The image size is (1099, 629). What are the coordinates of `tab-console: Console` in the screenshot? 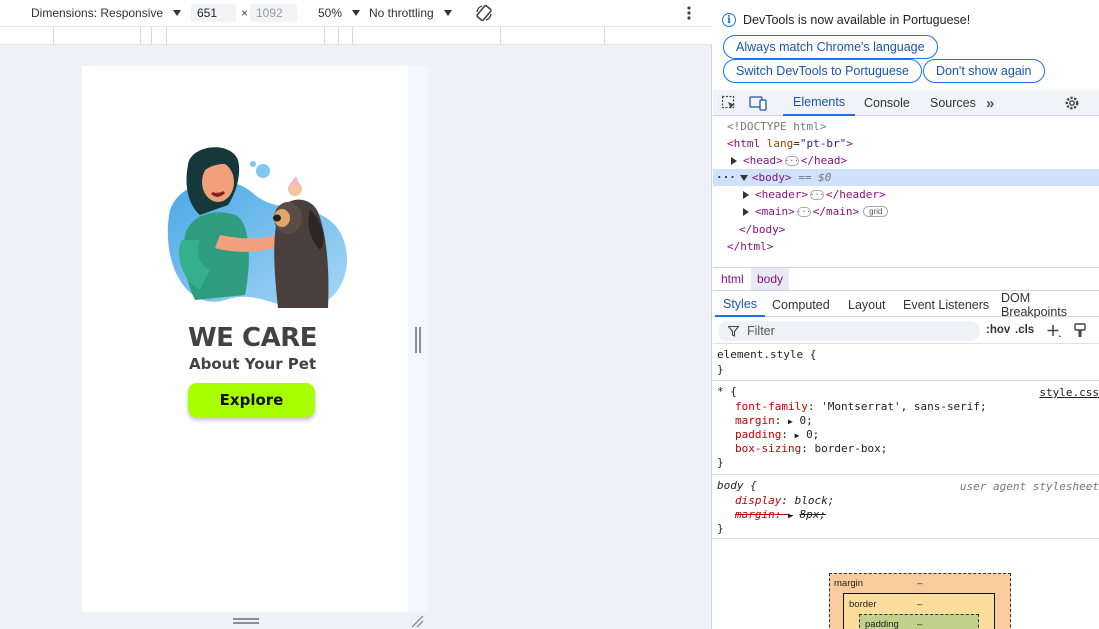 It's located at (887, 103).